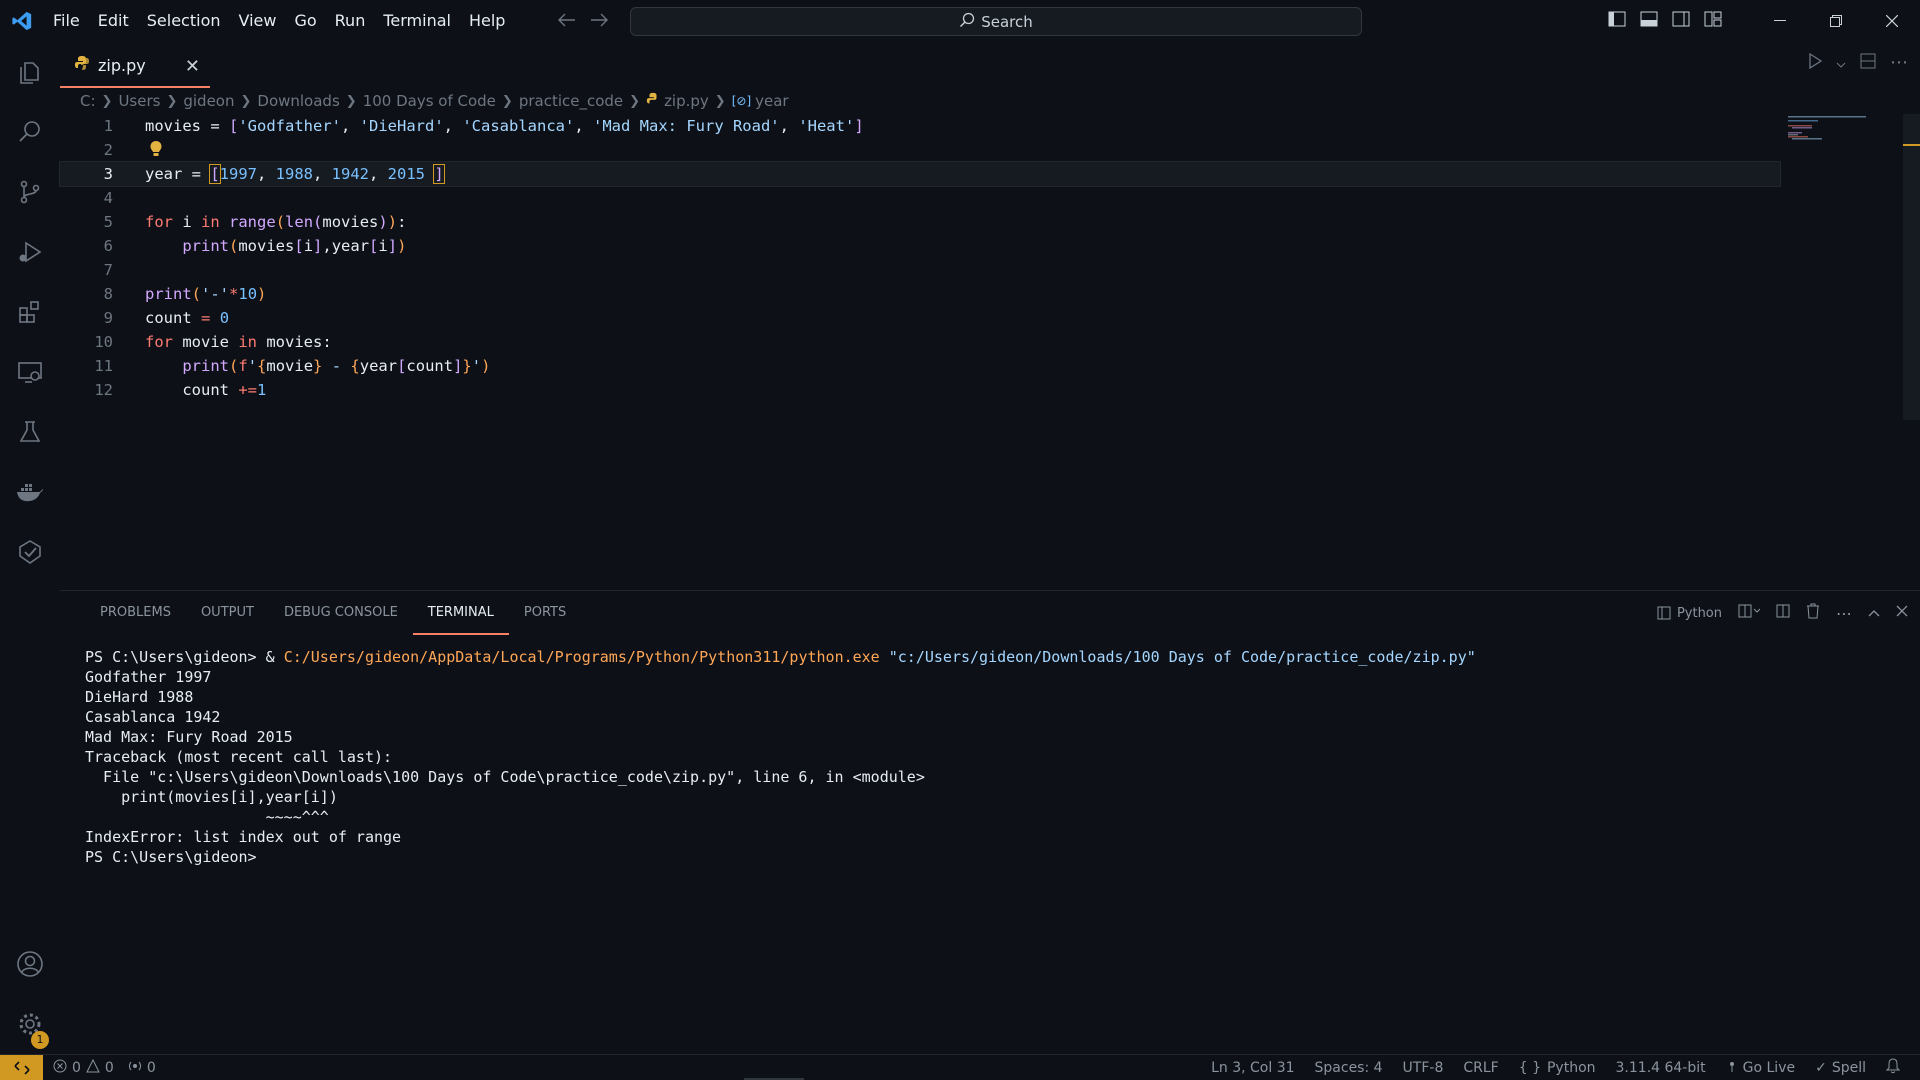 Image resolution: width=1920 pixels, height=1080 pixels. What do you see at coordinates (1529, 1068) in the screenshot?
I see `braces-icon: { }` at bounding box center [1529, 1068].